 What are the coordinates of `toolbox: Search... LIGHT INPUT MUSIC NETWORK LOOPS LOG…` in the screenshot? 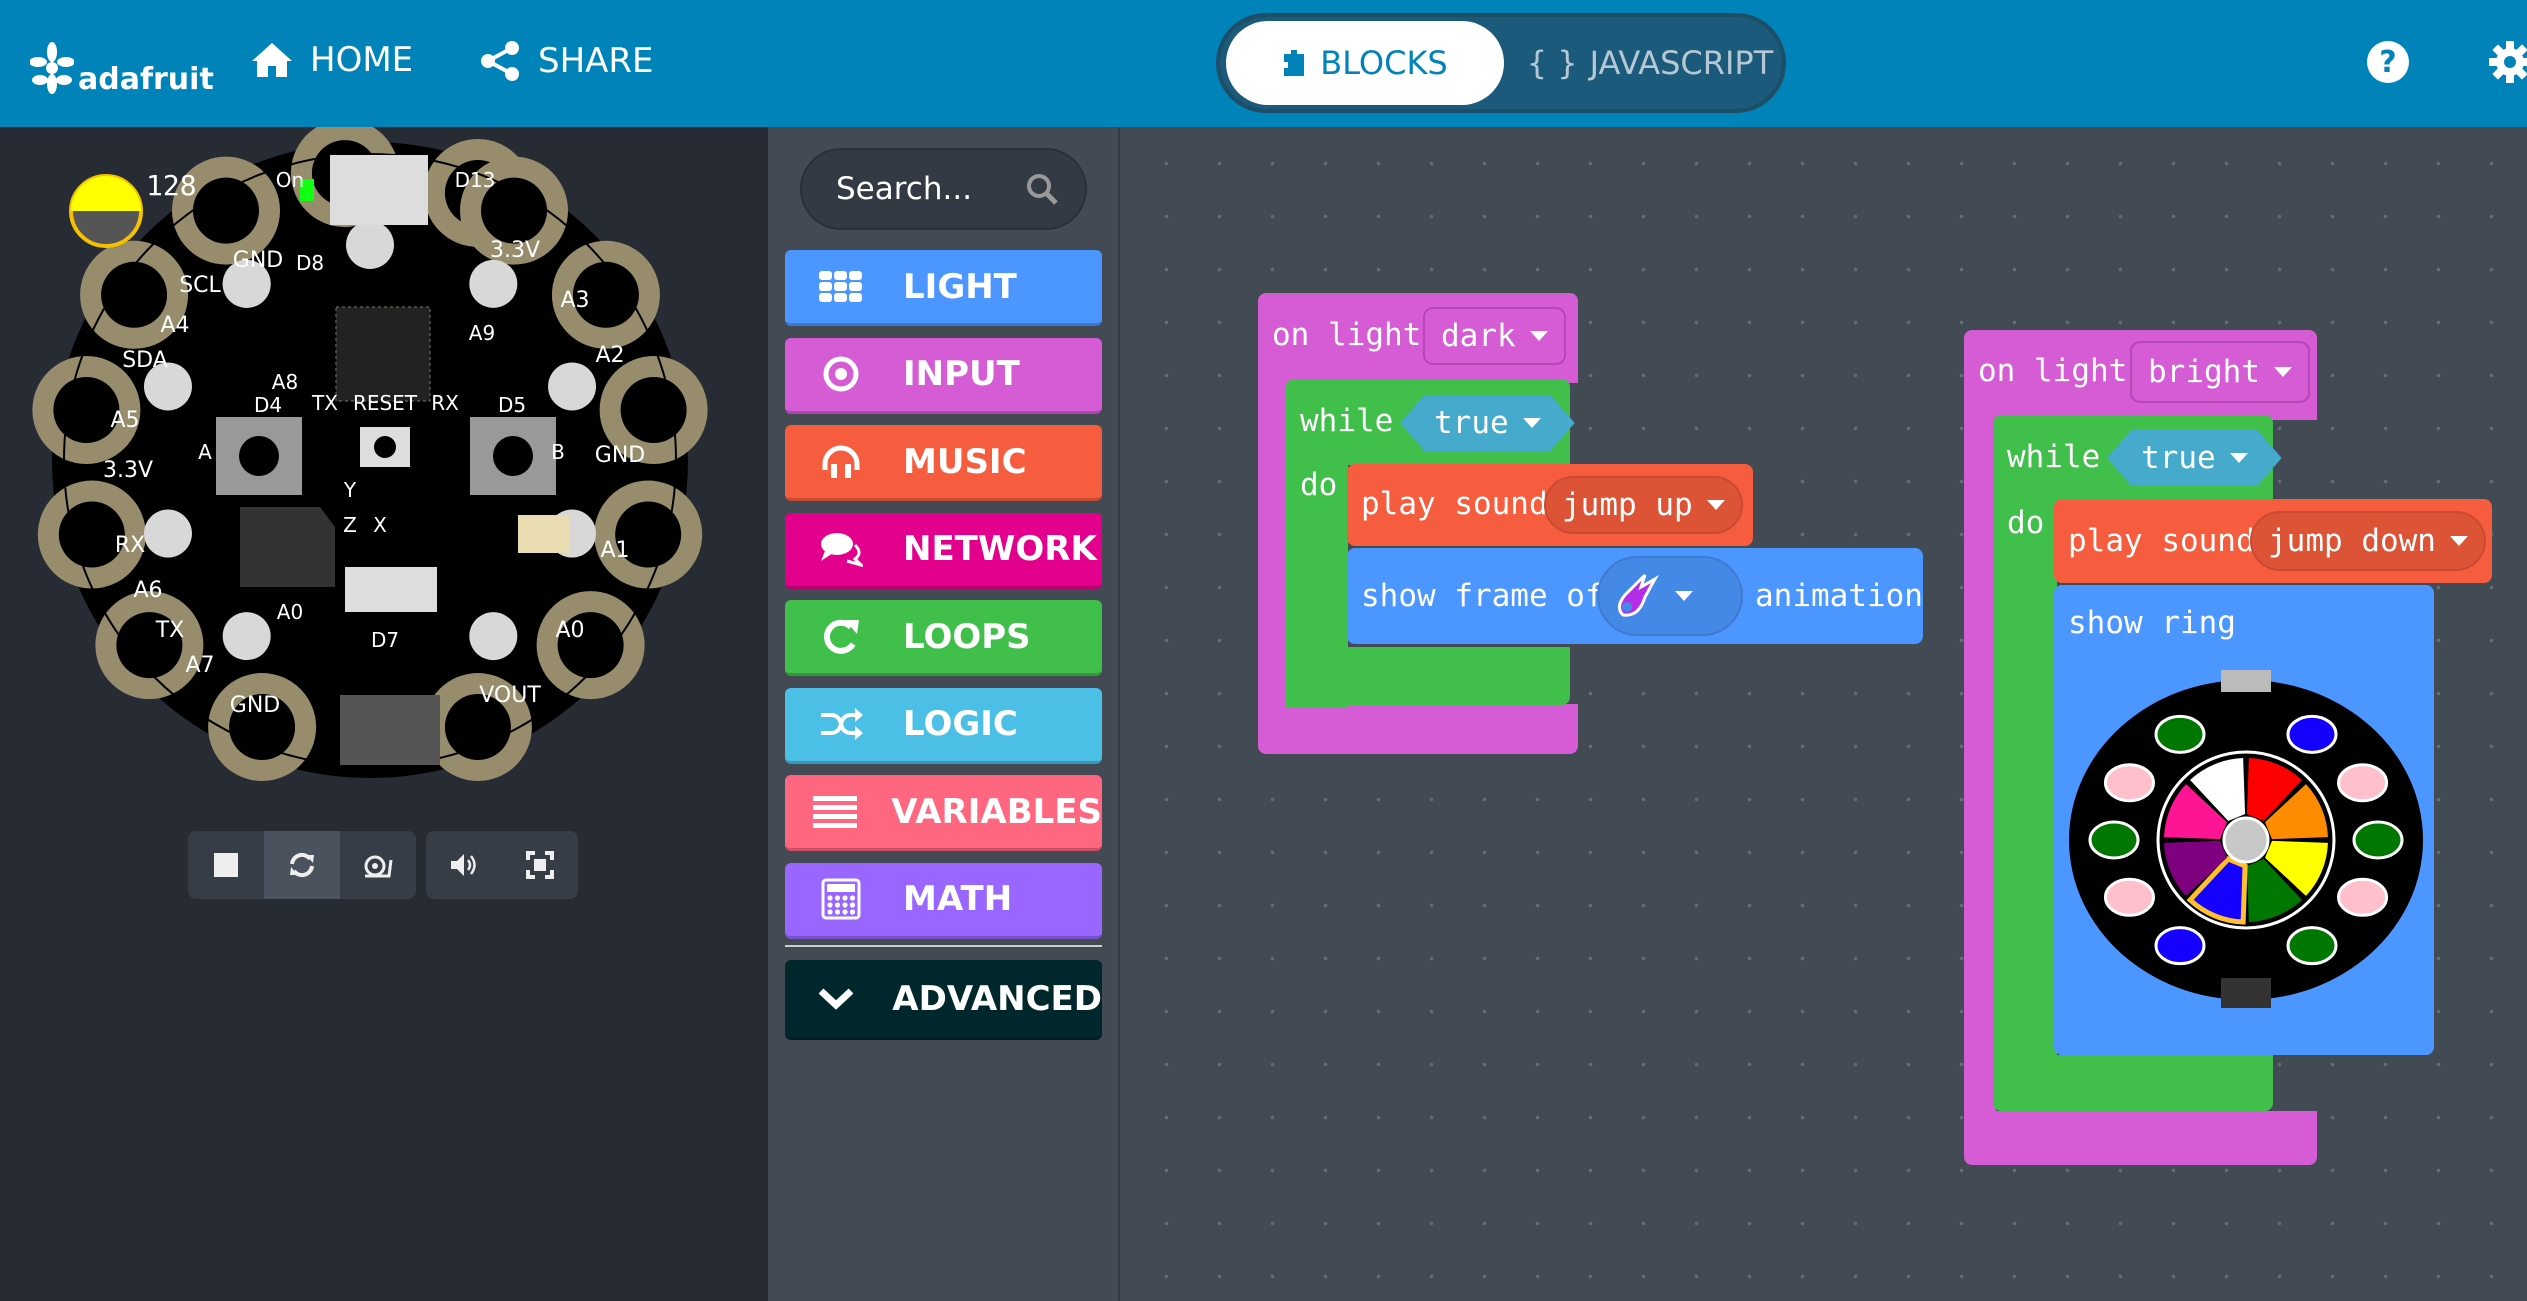 It's located at (944, 714).